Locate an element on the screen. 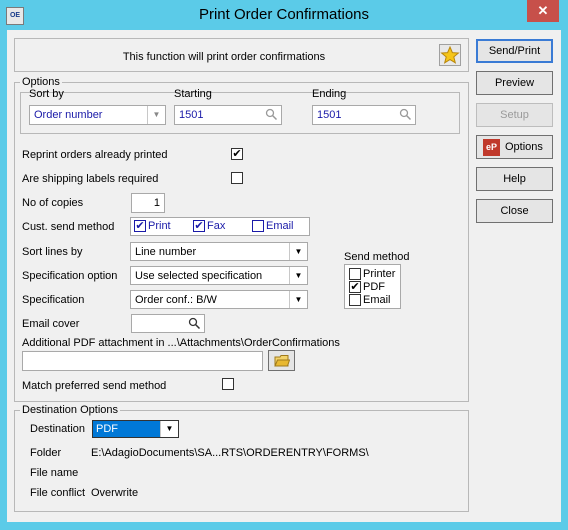  sort-by-value: Order number is located at coordinates (68, 115).